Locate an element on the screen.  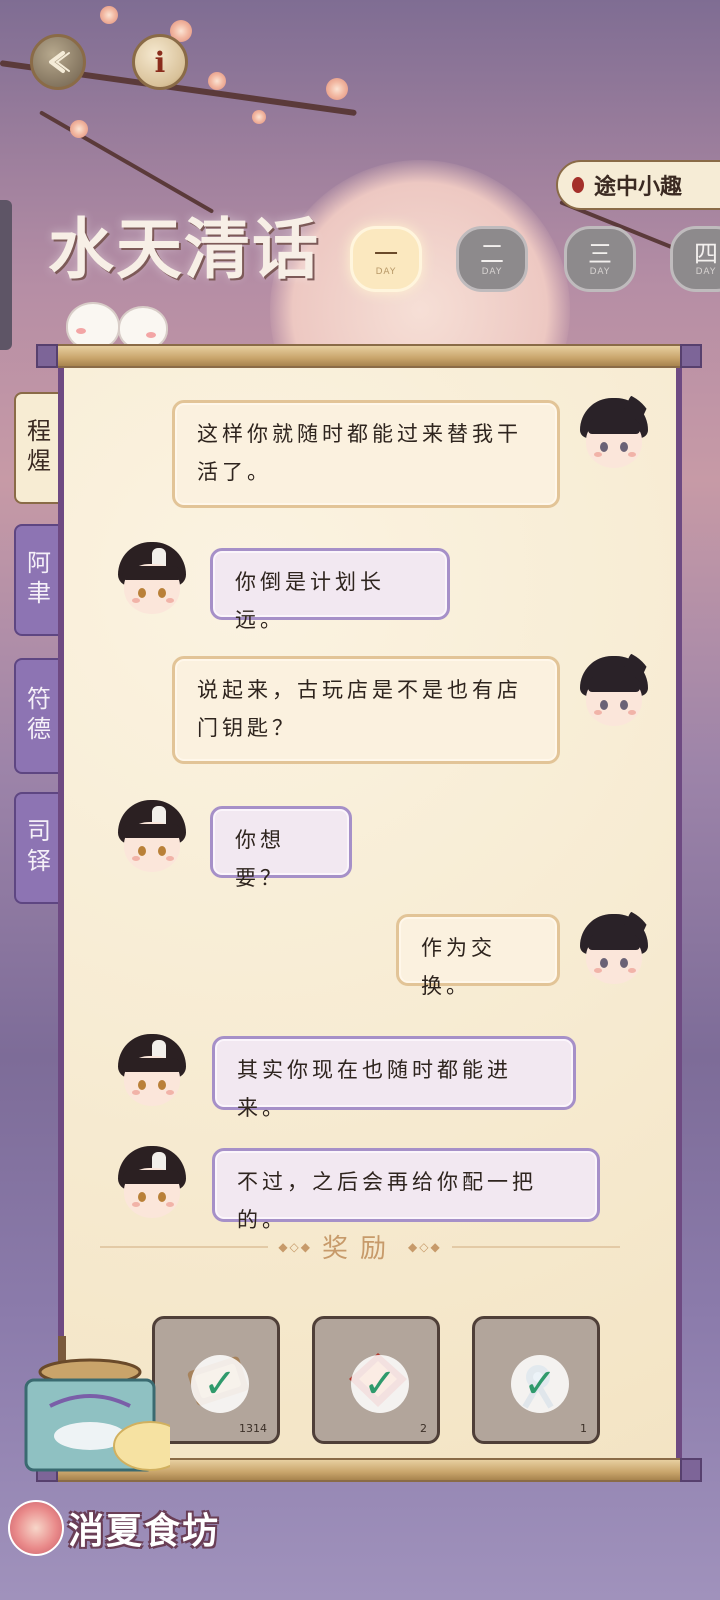
bird-decoration is located at coordinates (93, 326).